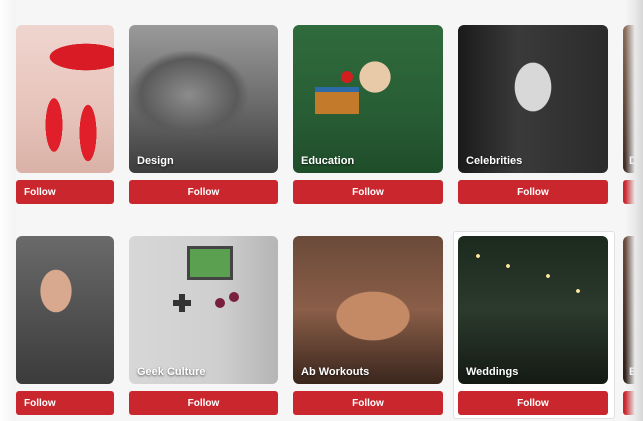  What do you see at coordinates (182, 303) in the screenshot?
I see `gameboy-dpad` at bounding box center [182, 303].